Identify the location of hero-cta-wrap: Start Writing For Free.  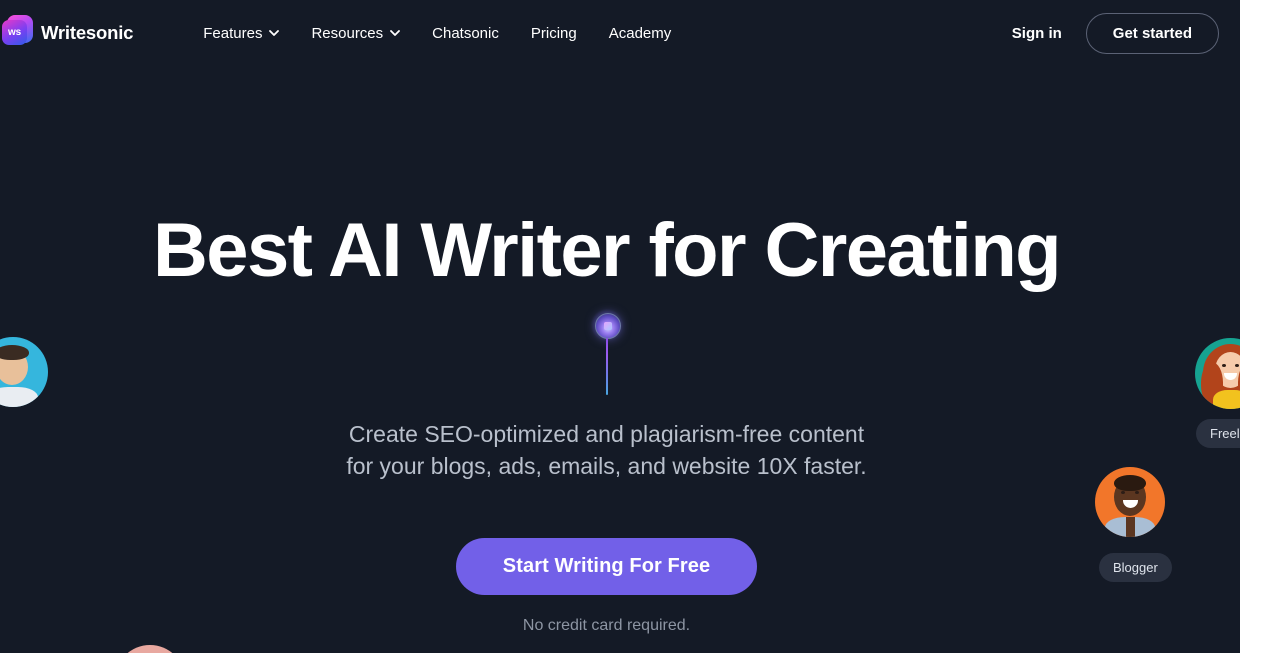
(606, 566).